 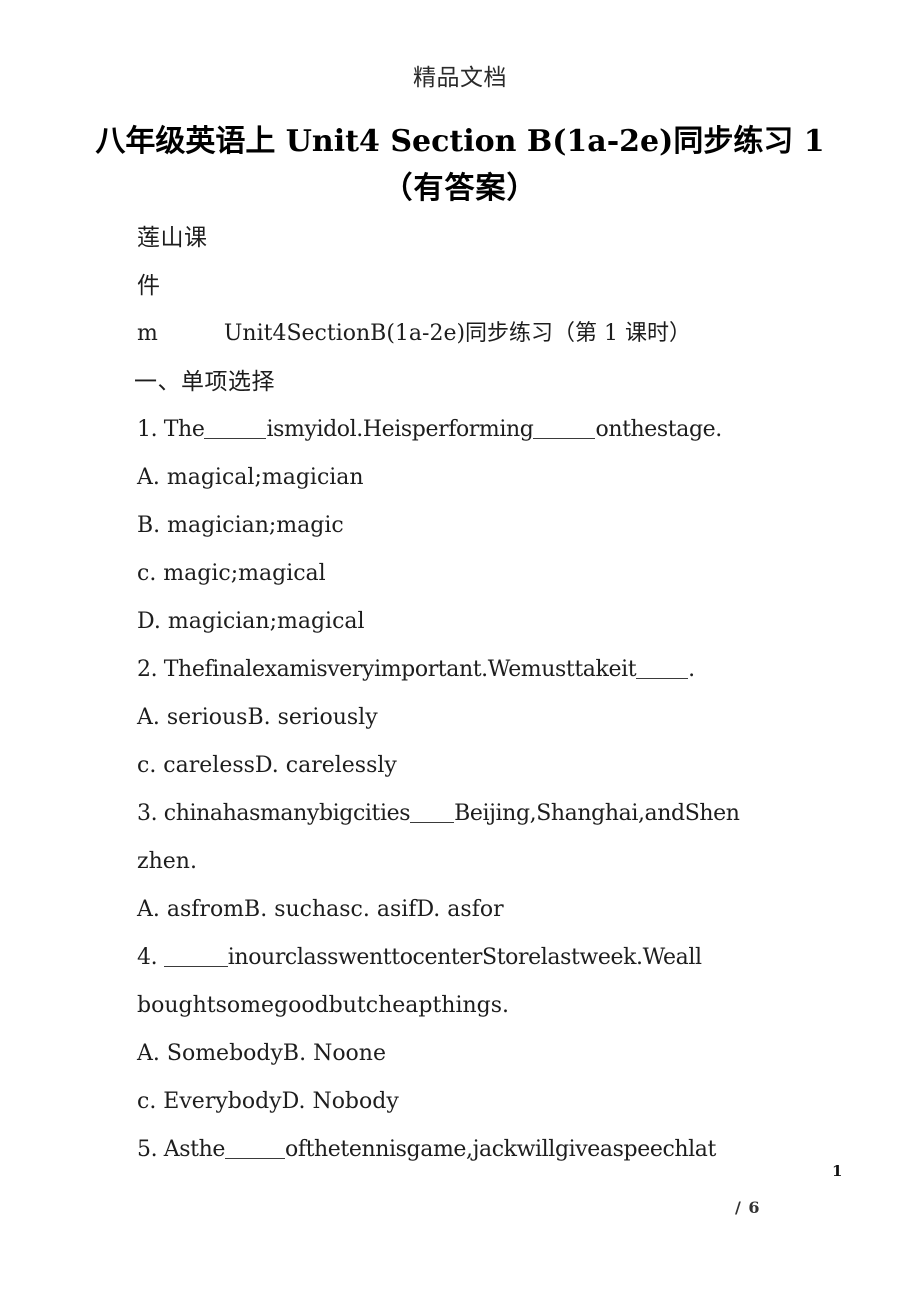 What do you see at coordinates (261, 1053) in the screenshot?
I see `question-4-option-ab: A. SomebodyB. Noone` at bounding box center [261, 1053].